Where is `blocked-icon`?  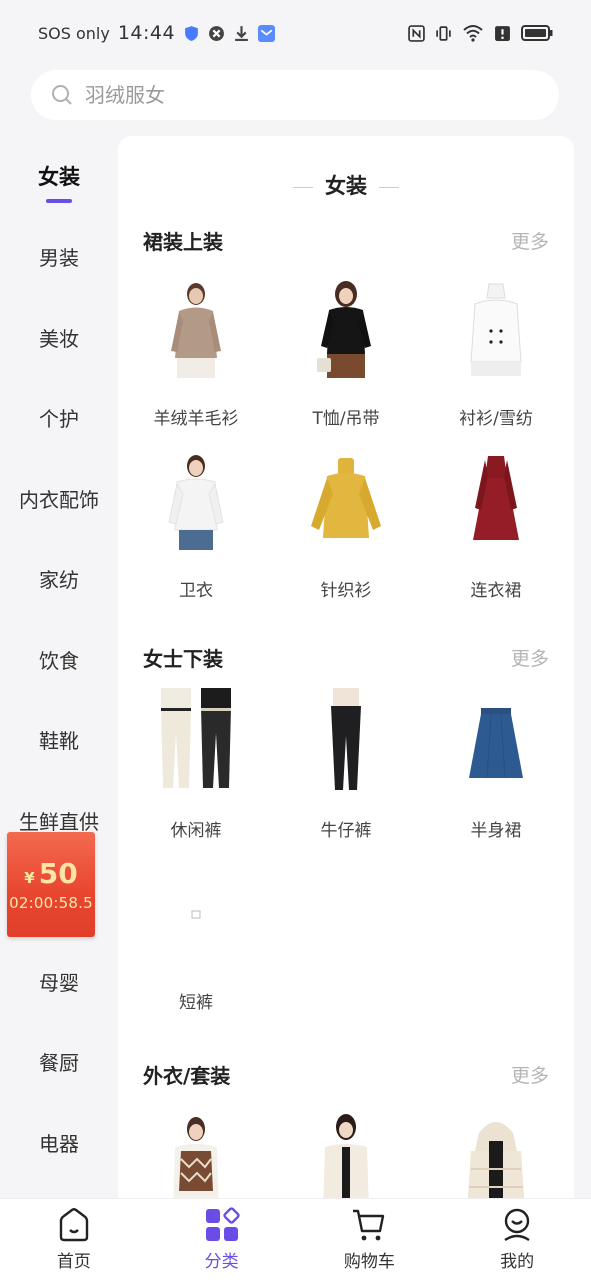 blocked-icon is located at coordinates (217, 33).